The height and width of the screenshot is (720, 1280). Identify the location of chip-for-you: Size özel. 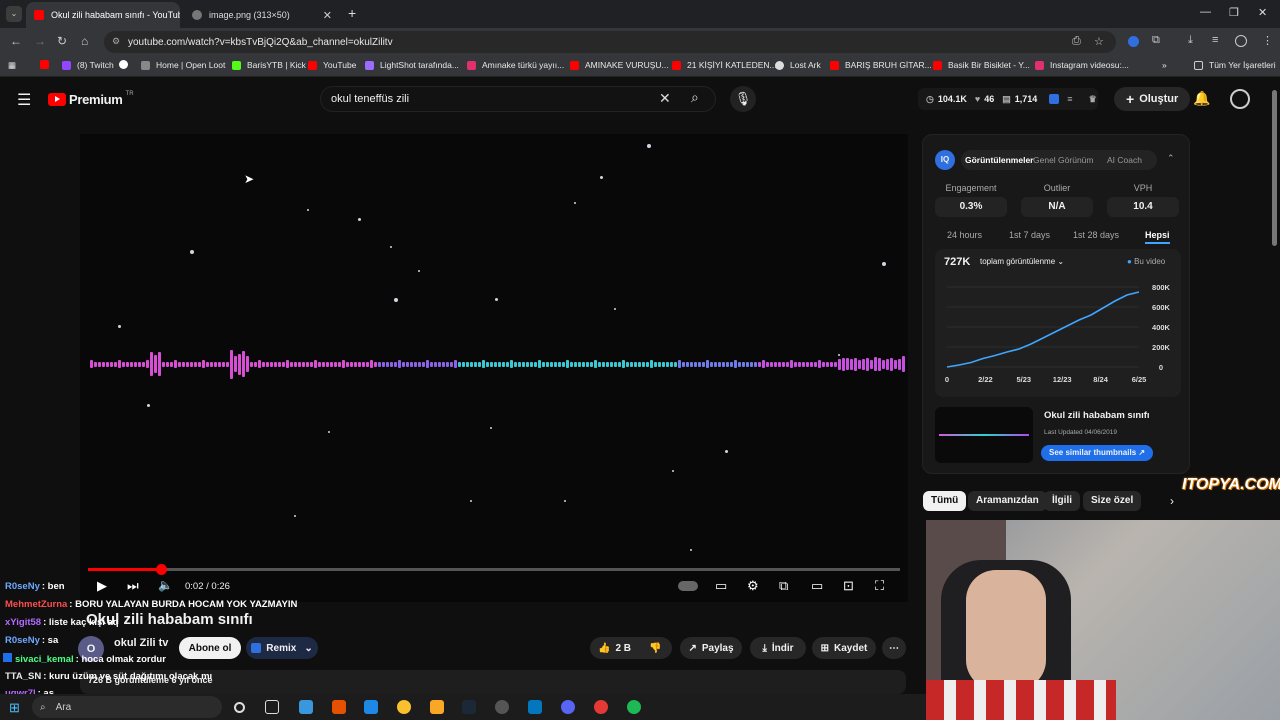
(1112, 501).